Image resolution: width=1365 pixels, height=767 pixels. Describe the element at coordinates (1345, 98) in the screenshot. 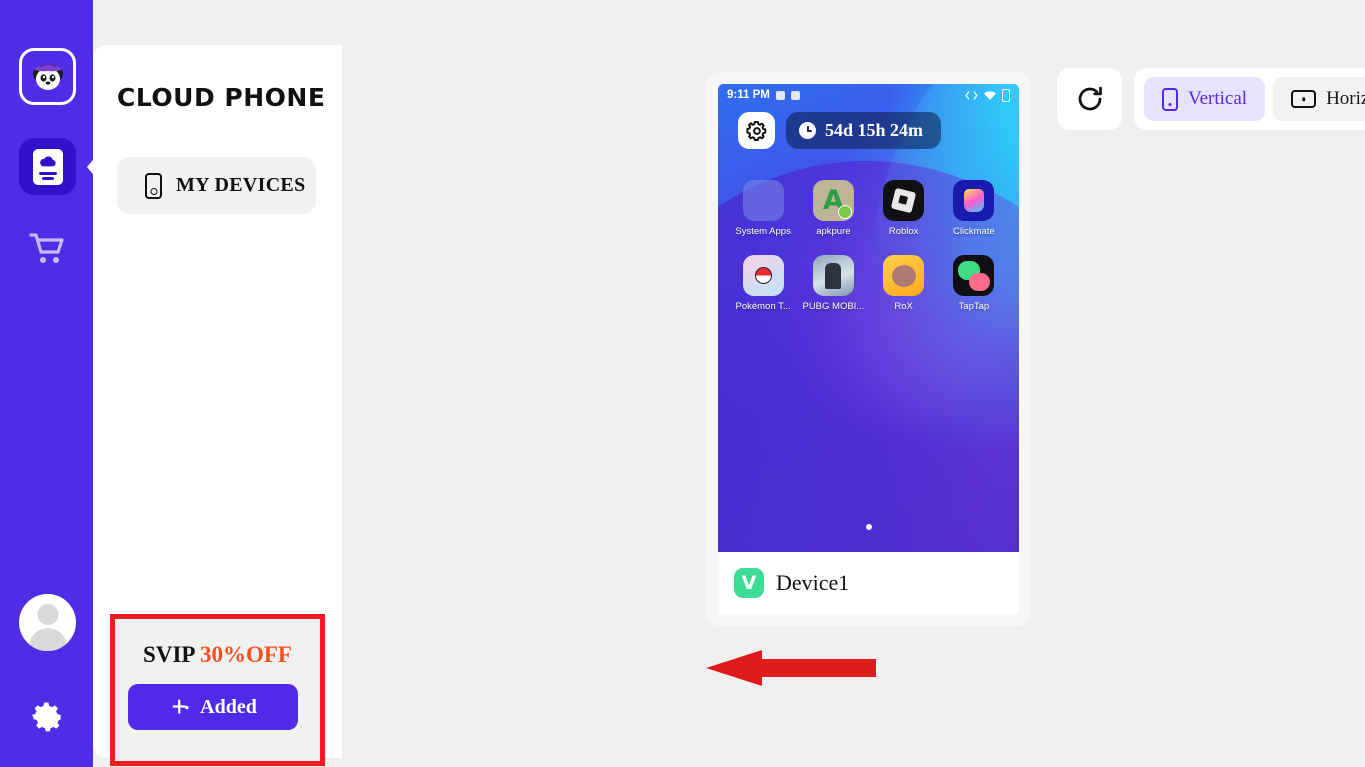

I see `tab-horizontal-label: Horizontal` at that location.